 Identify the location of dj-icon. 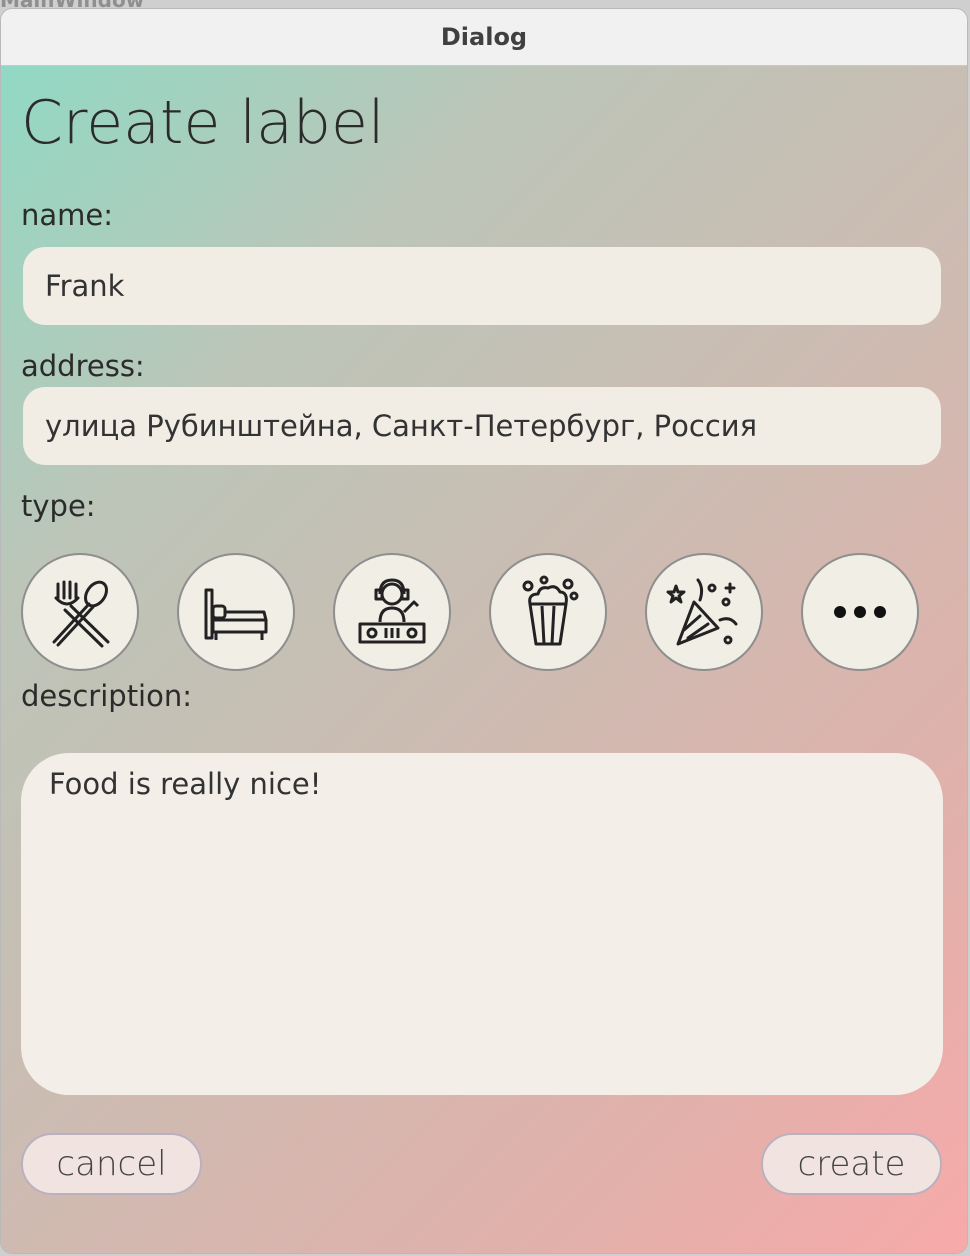
(392, 611).